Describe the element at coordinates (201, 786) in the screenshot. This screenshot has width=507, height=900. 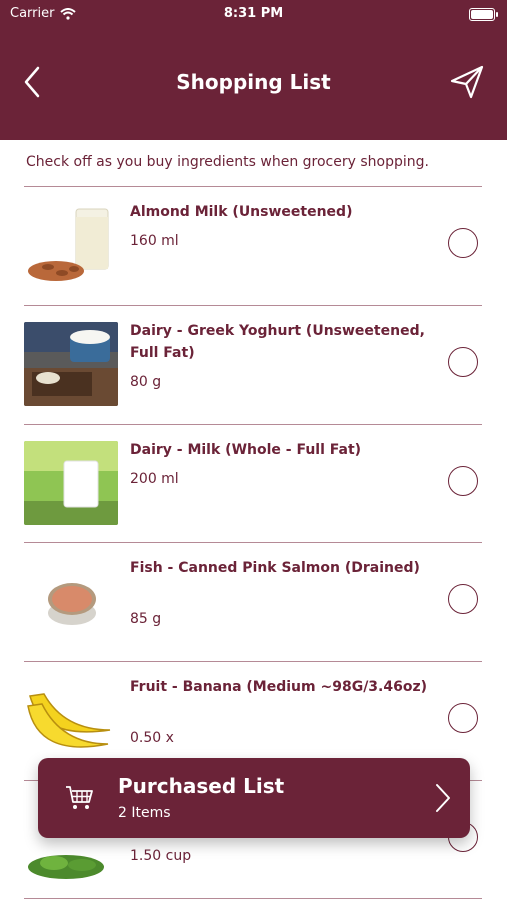
I see `purchased-list-title: Purchased List` at that location.